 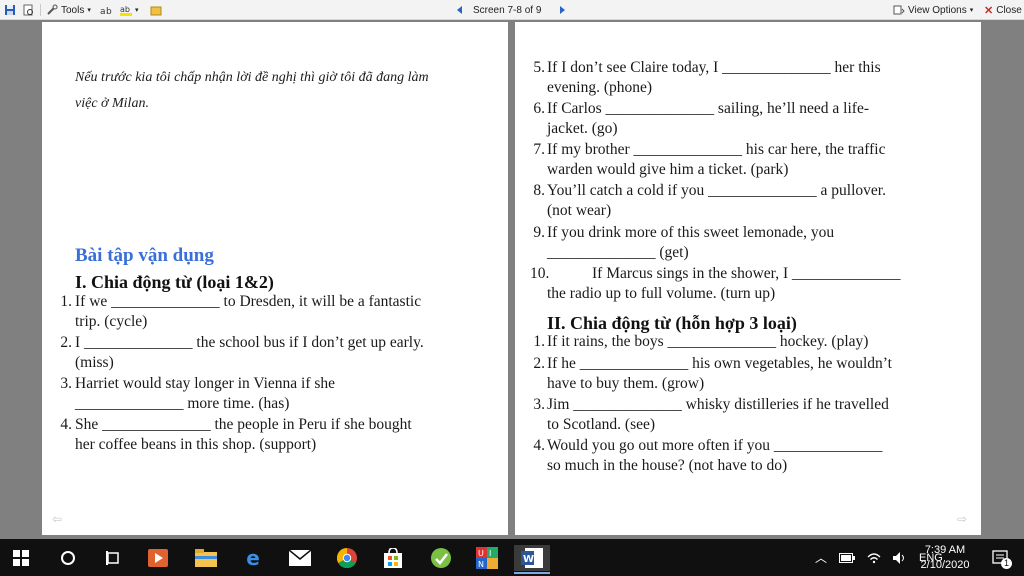 I want to click on start-button, so click(x=21, y=558).